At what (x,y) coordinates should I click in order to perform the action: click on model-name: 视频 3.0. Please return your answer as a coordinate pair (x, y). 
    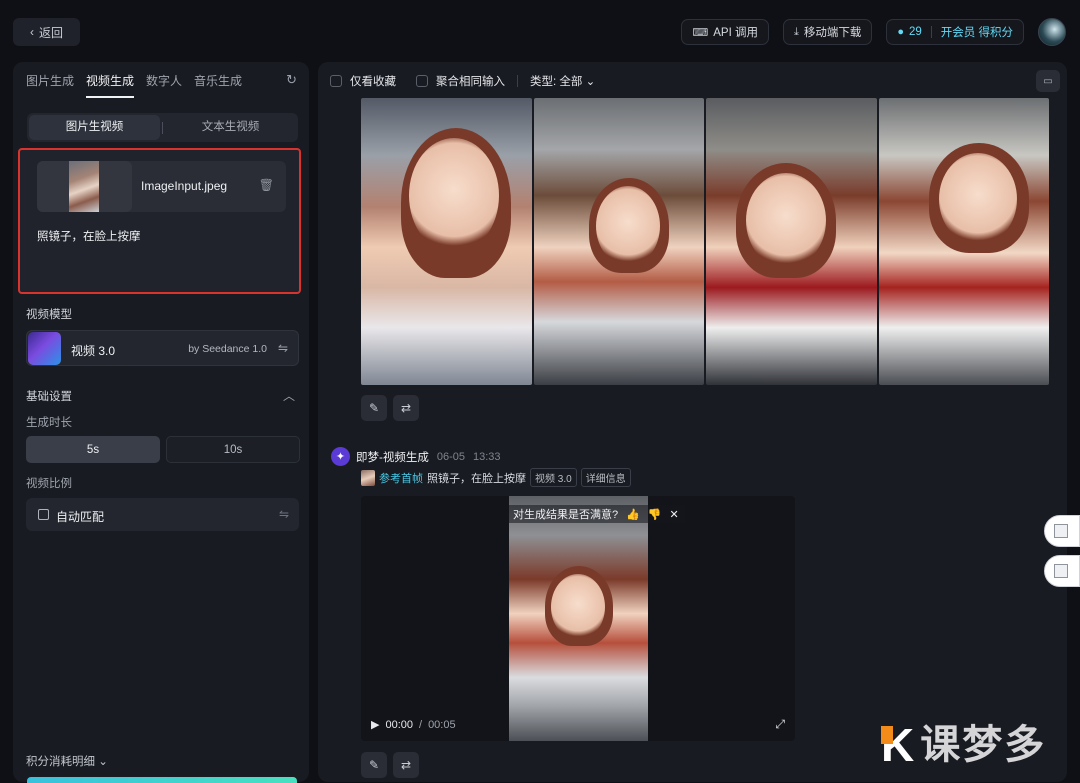
    Looking at the image, I should click on (93, 351).